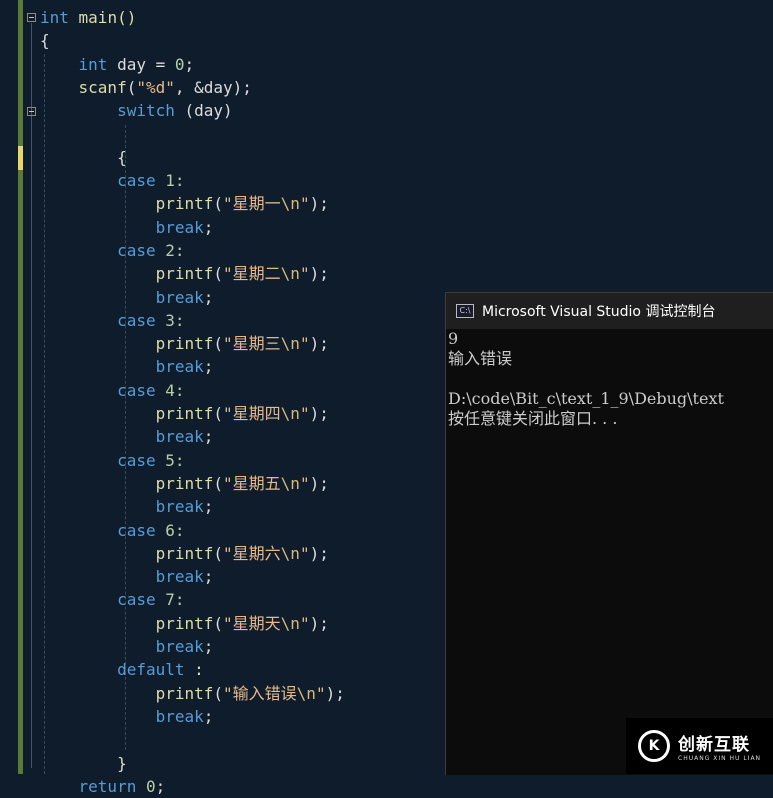 This screenshot has height=798, width=773. Describe the element at coordinates (194, 670) in the screenshot. I see `code-token: :` at that location.